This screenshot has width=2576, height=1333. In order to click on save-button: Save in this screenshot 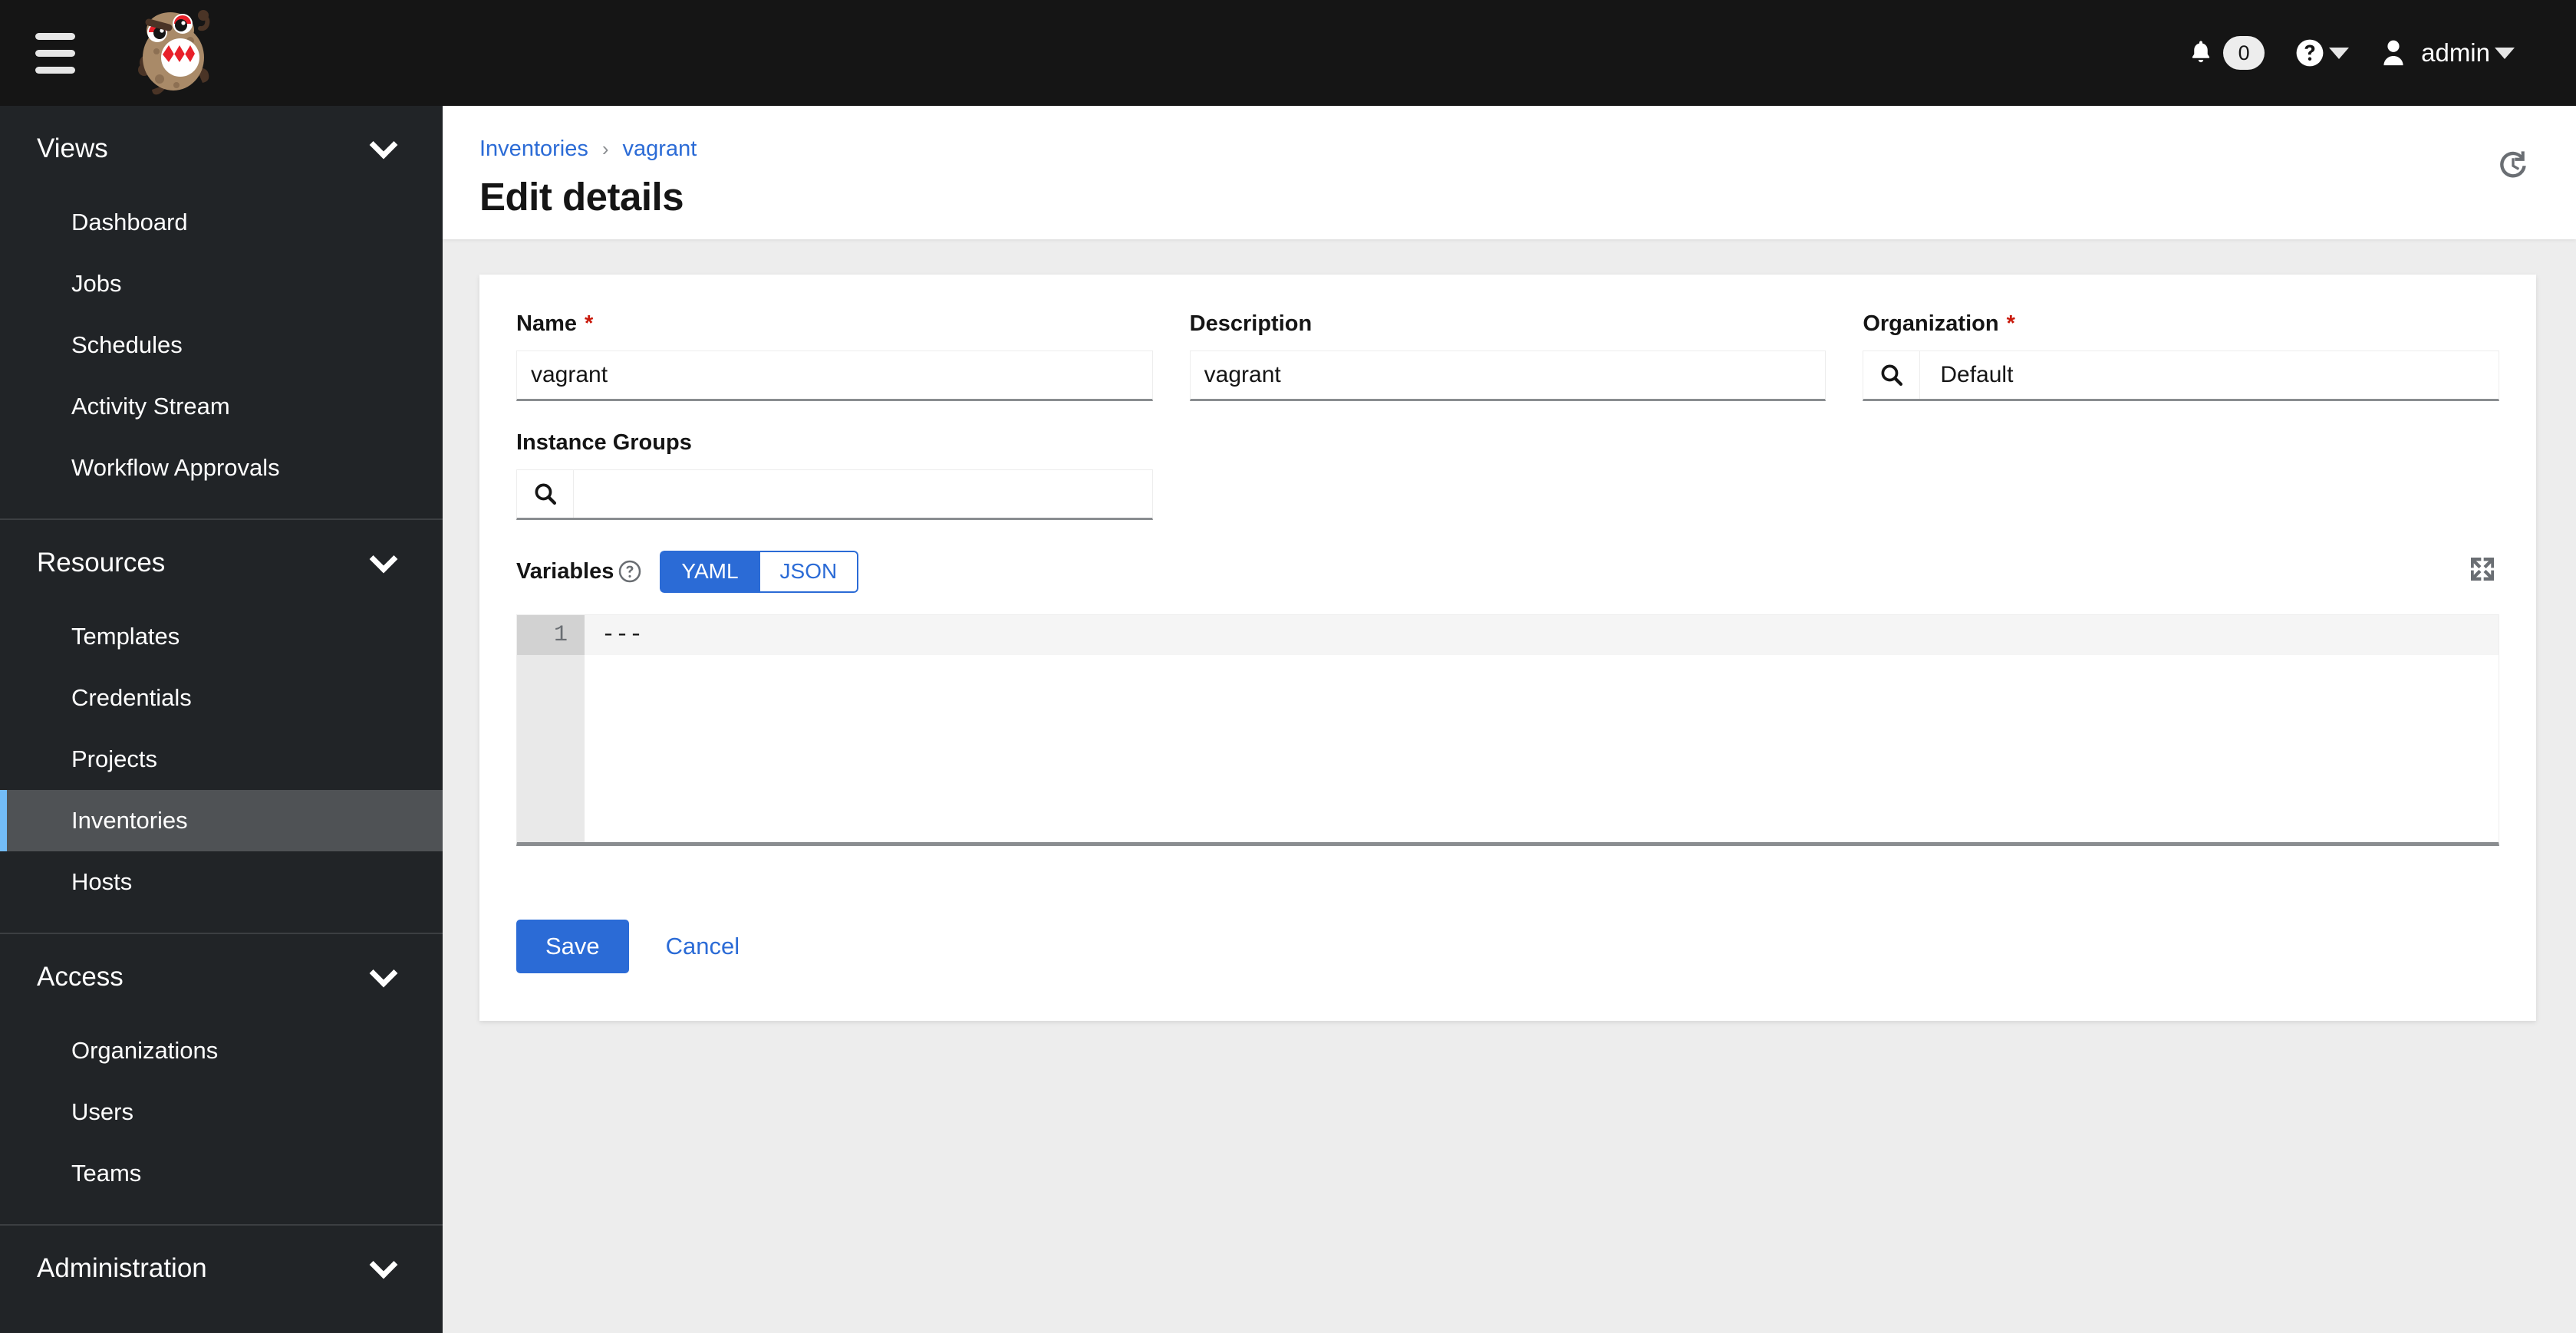, I will do `click(572, 946)`.